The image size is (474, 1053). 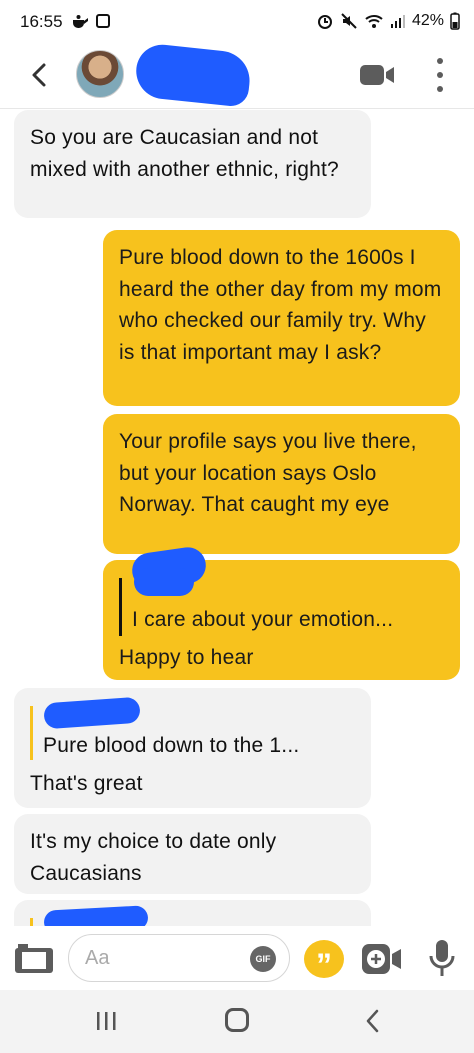 I want to click on incoming-message: It's my choice to date only Caucasians, so click(x=192, y=854).